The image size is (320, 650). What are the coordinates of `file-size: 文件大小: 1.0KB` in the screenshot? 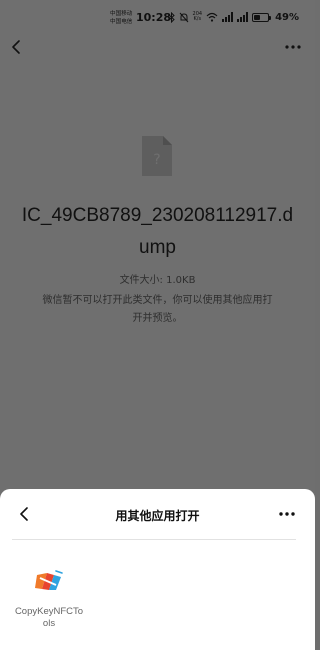 It's located at (157, 280).